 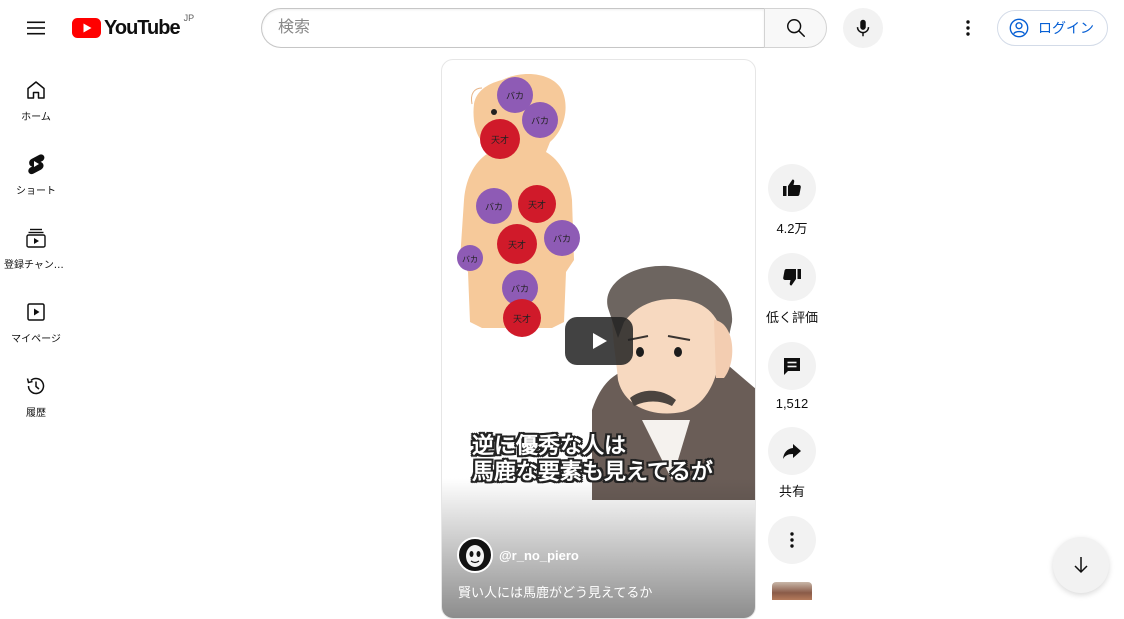 What do you see at coordinates (86, 28) in the screenshot?
I see `youtube-play-logo-icon` at bounding box center [86, 28].